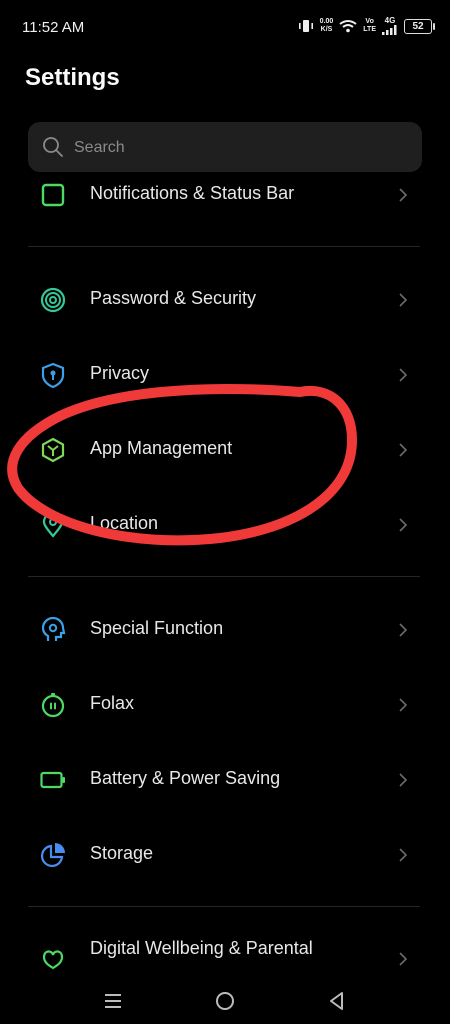  I want to click on battery-icon: 52, so click(419, 26).